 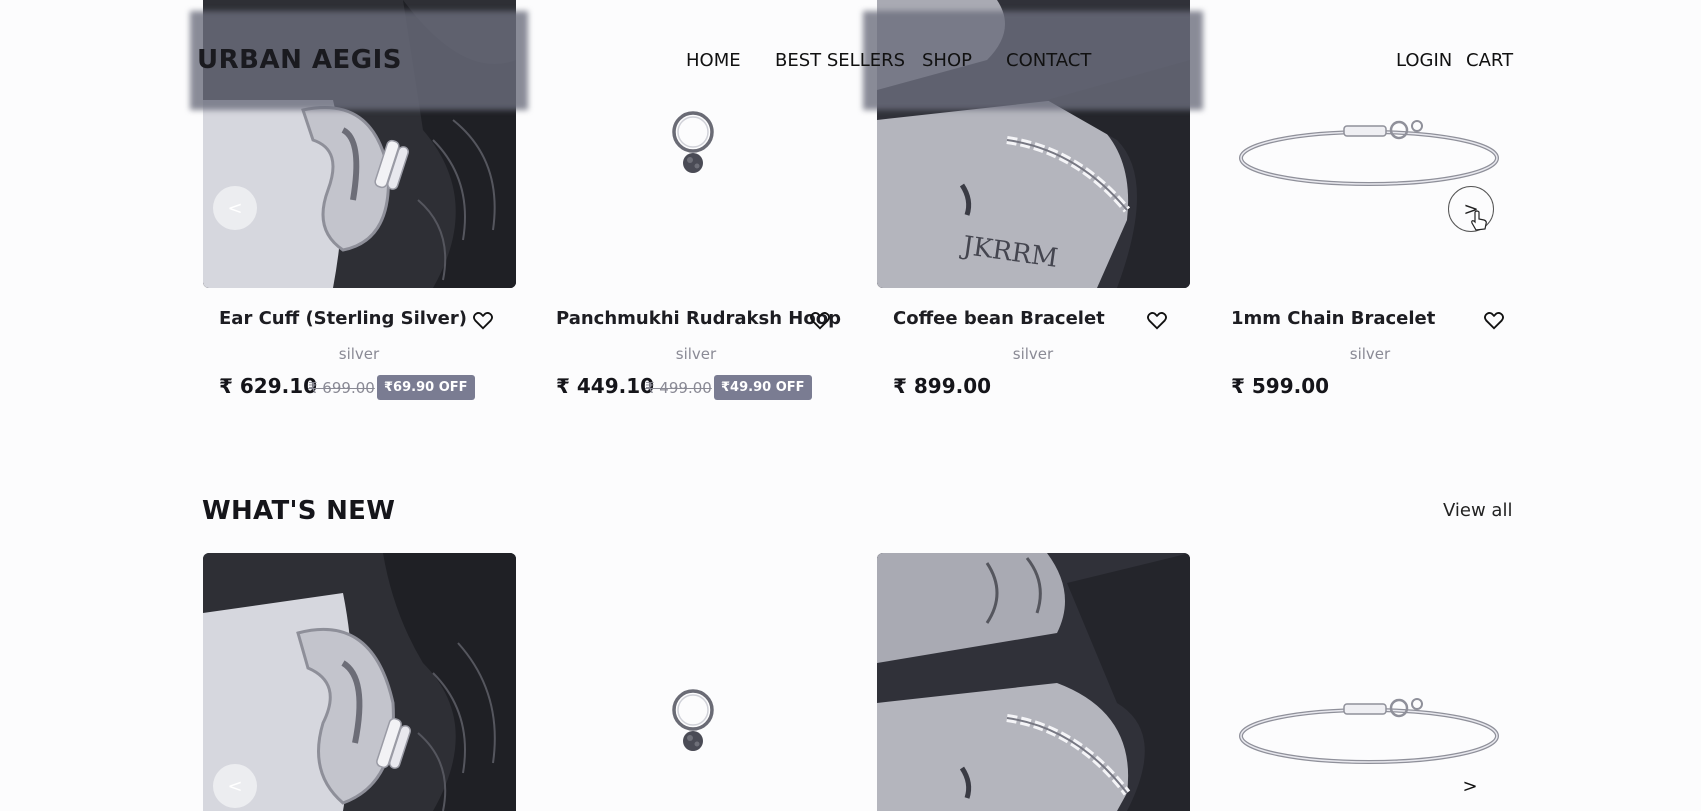 I want to click on chevron-right-icon: >, so click(x=1470, y=786).